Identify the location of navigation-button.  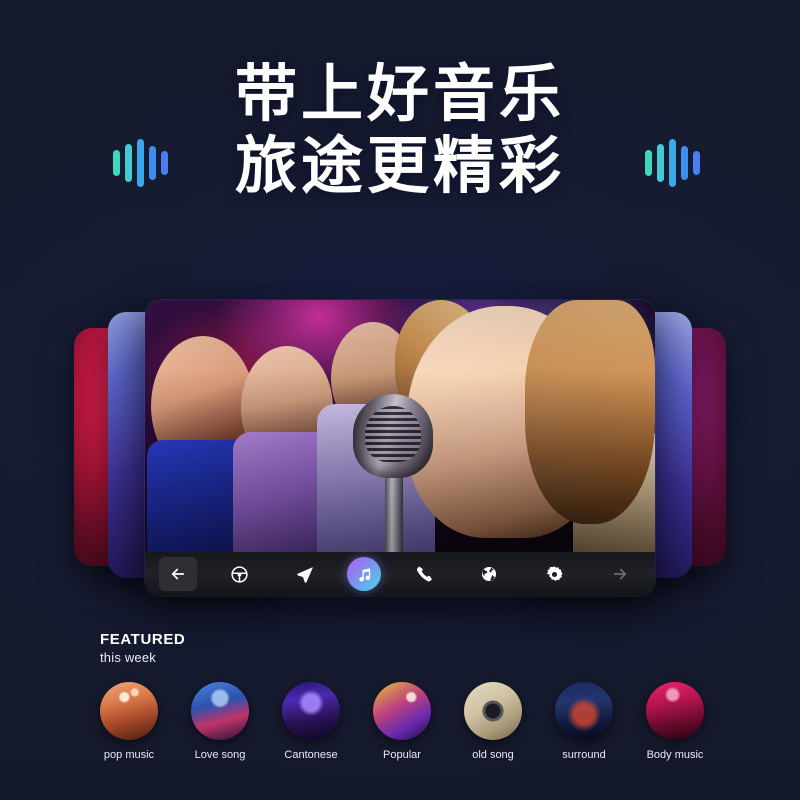
(305, 574).